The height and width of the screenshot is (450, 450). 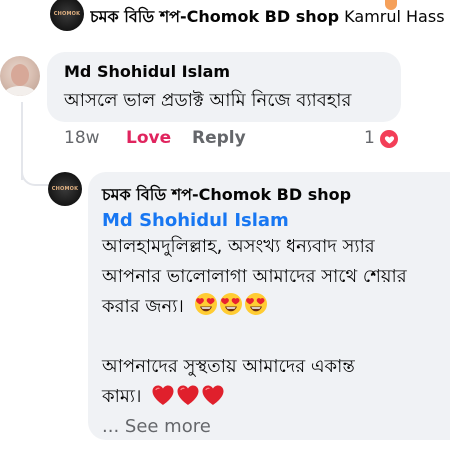 I want to click on top-reply-header: চমক বিডি শপ-Chomok BD shop Kamrul Hass, so click(x=270, y=17).